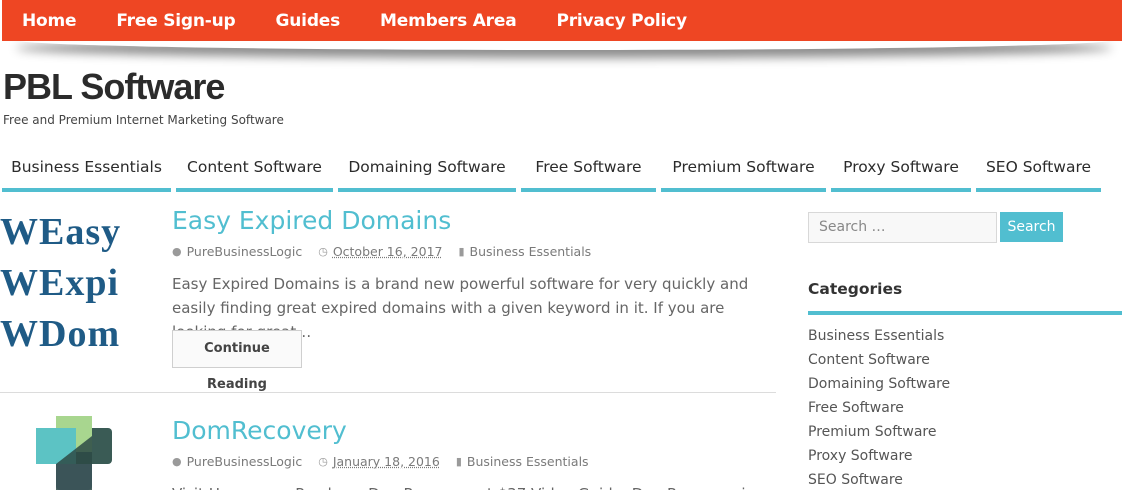  What do you see at coordinates (855, 289) in the screenshot?
I see `categories-widget-title: Categories` at bounding box center [855, 289].